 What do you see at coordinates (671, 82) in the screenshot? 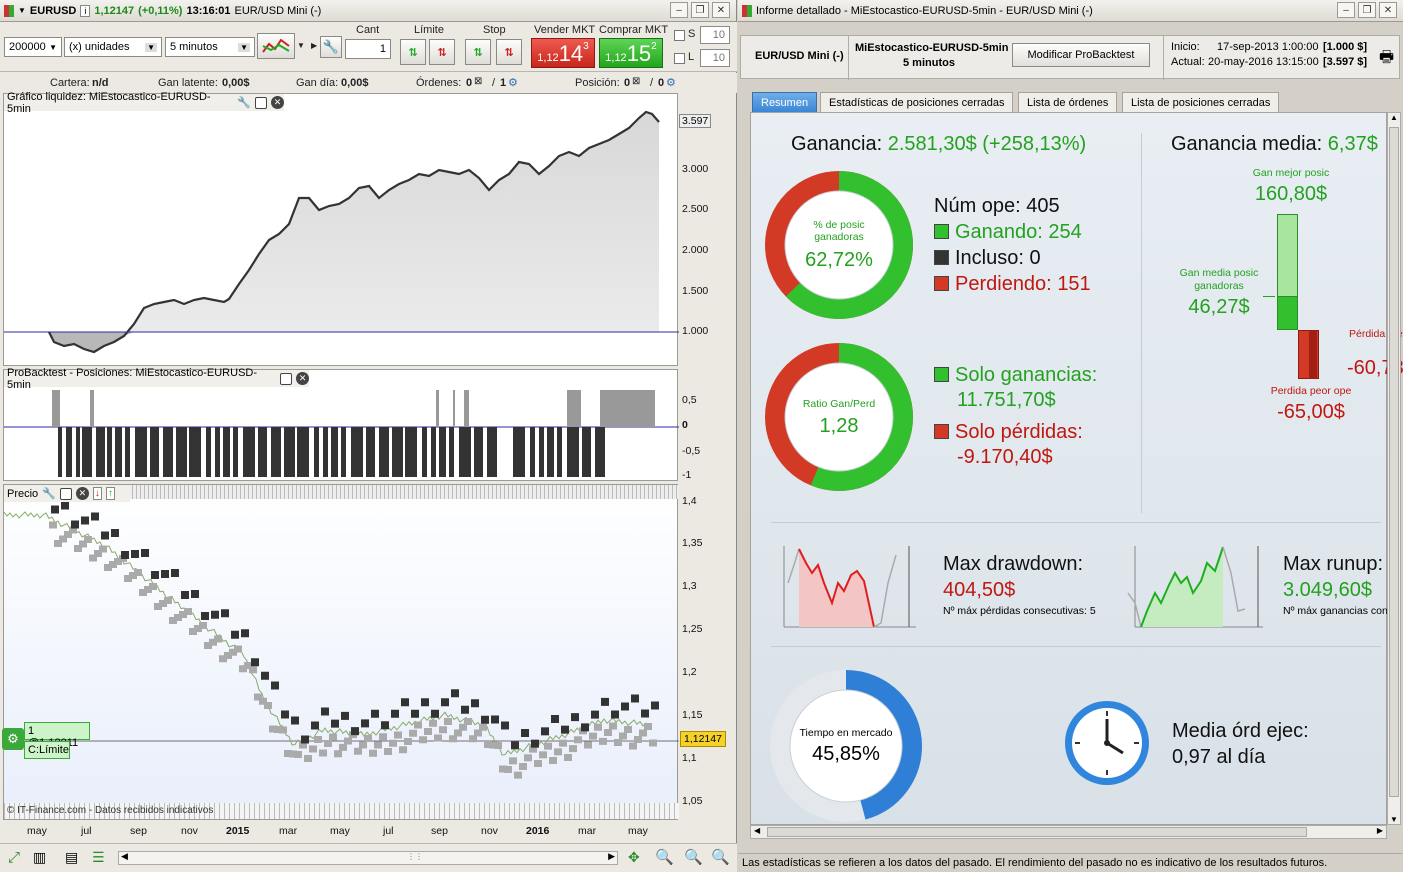
I see `positions-gear-icon: ⚙` at bounding box center [671, 82].